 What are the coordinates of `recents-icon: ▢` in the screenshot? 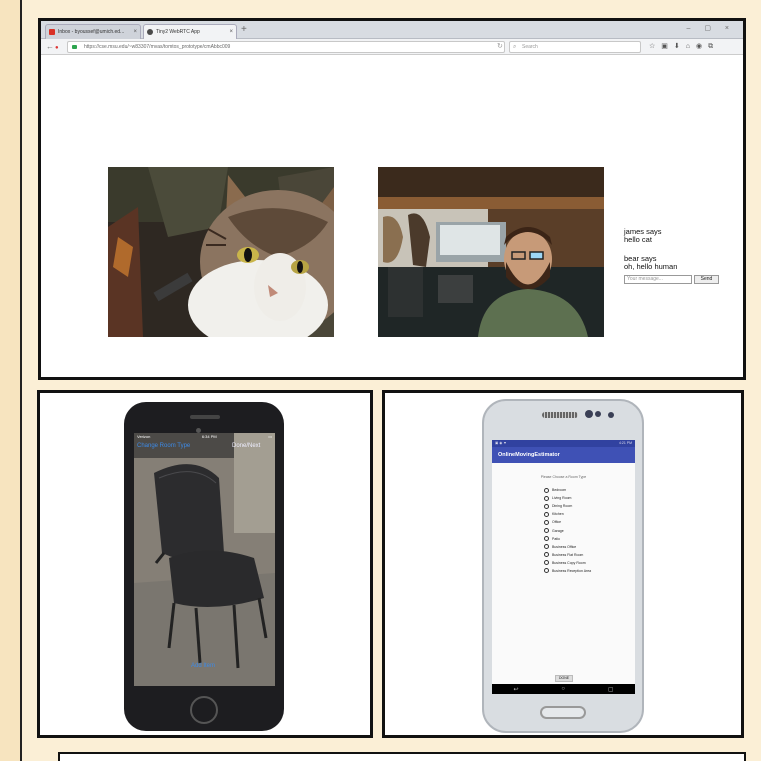 It's located at (611, 689).